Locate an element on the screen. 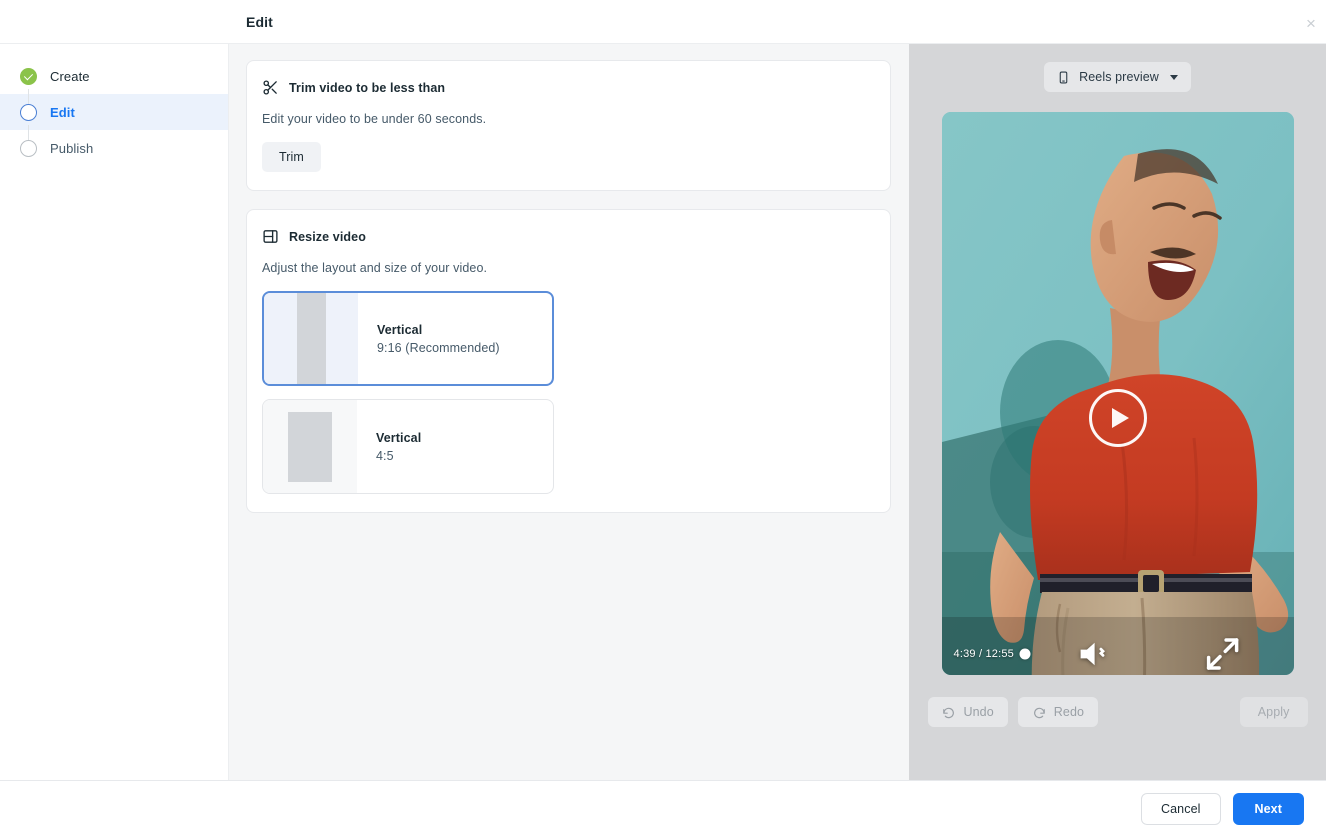  step-current-circle-icon is located at coordinates (28, 112).